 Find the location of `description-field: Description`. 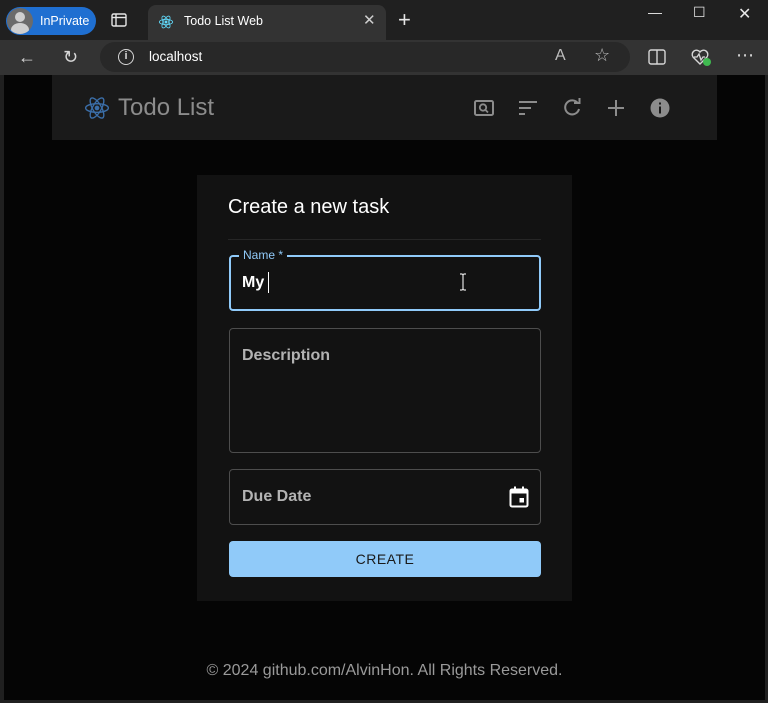

description-field: Description is located at coordinates (385, 390).